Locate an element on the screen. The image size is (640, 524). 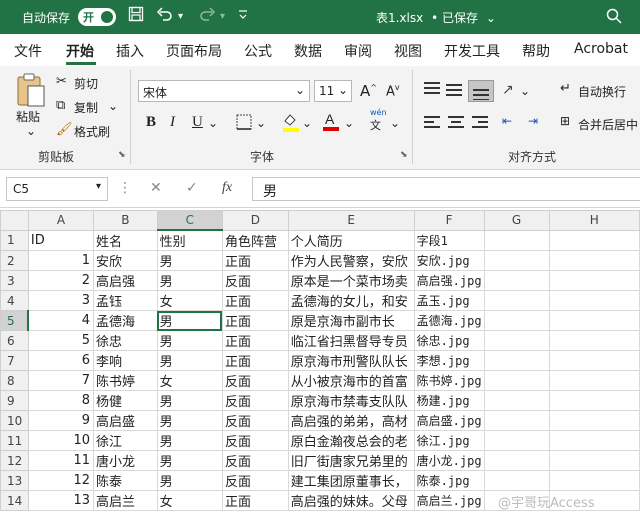
cell-d13: 反面 is located at coordinates (255, 480).